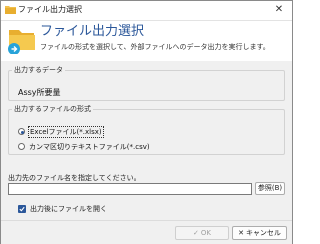 The image size is (320, 244). What do you see at coordinates (155, 47) in the screenshot?
I see `page-description: ファイルの形式を選択して、外部ファイルへのデータ出力を実行します。` at bounding box center [155, 47].